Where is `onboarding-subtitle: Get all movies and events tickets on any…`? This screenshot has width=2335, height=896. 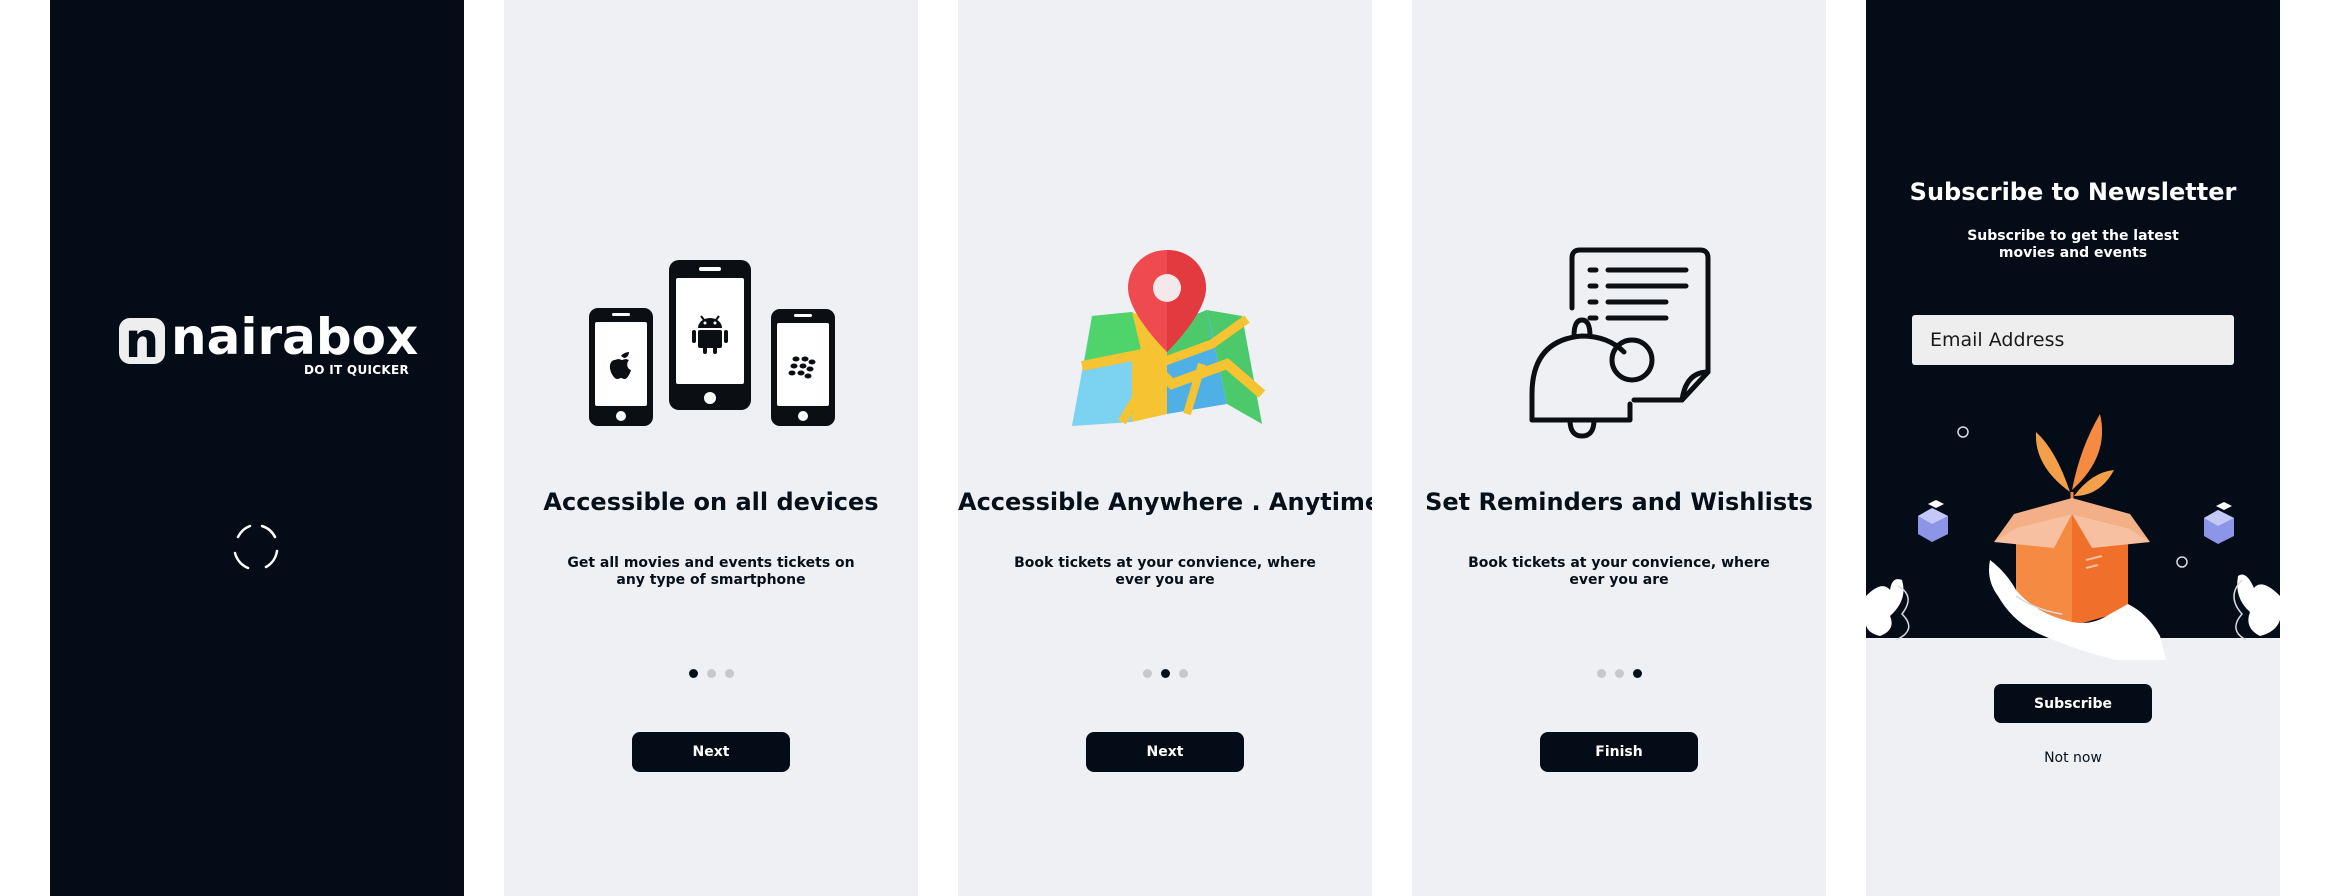 onboarding-subtitle: Get all movies and events tickets on any… is located at coordinates (711, 571).